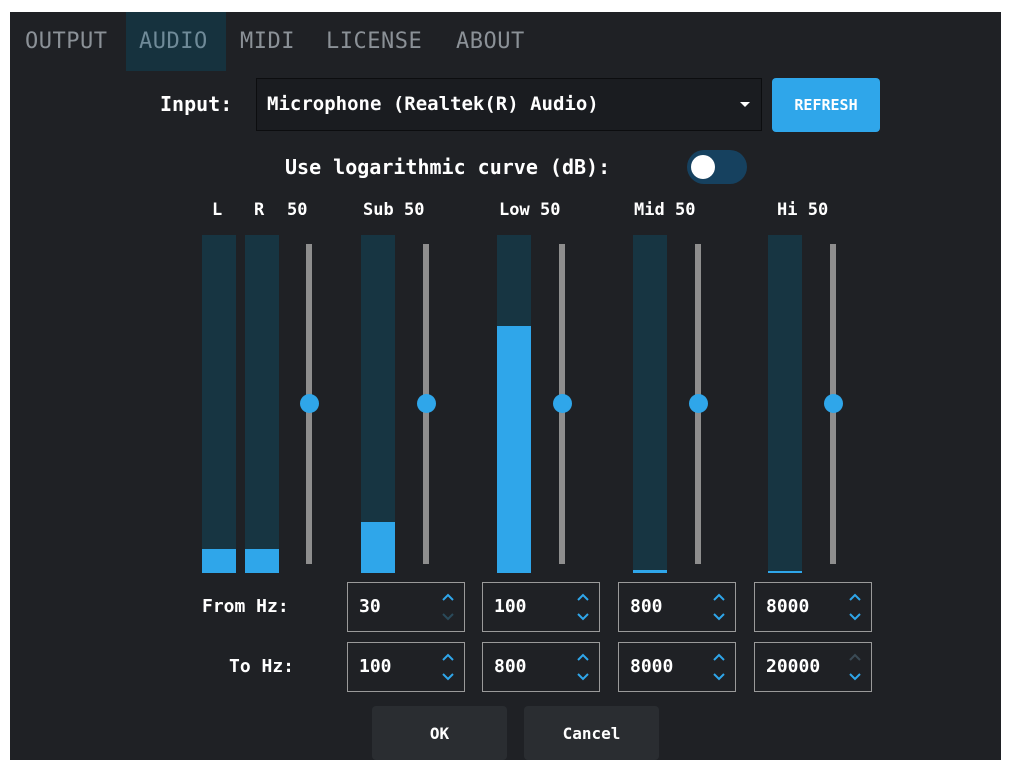 The image size is (1011, 760). What do you see at coordinates (439, 733) in the screenshot?
I see `ok-button: OK` at bounding box center [439, 733].